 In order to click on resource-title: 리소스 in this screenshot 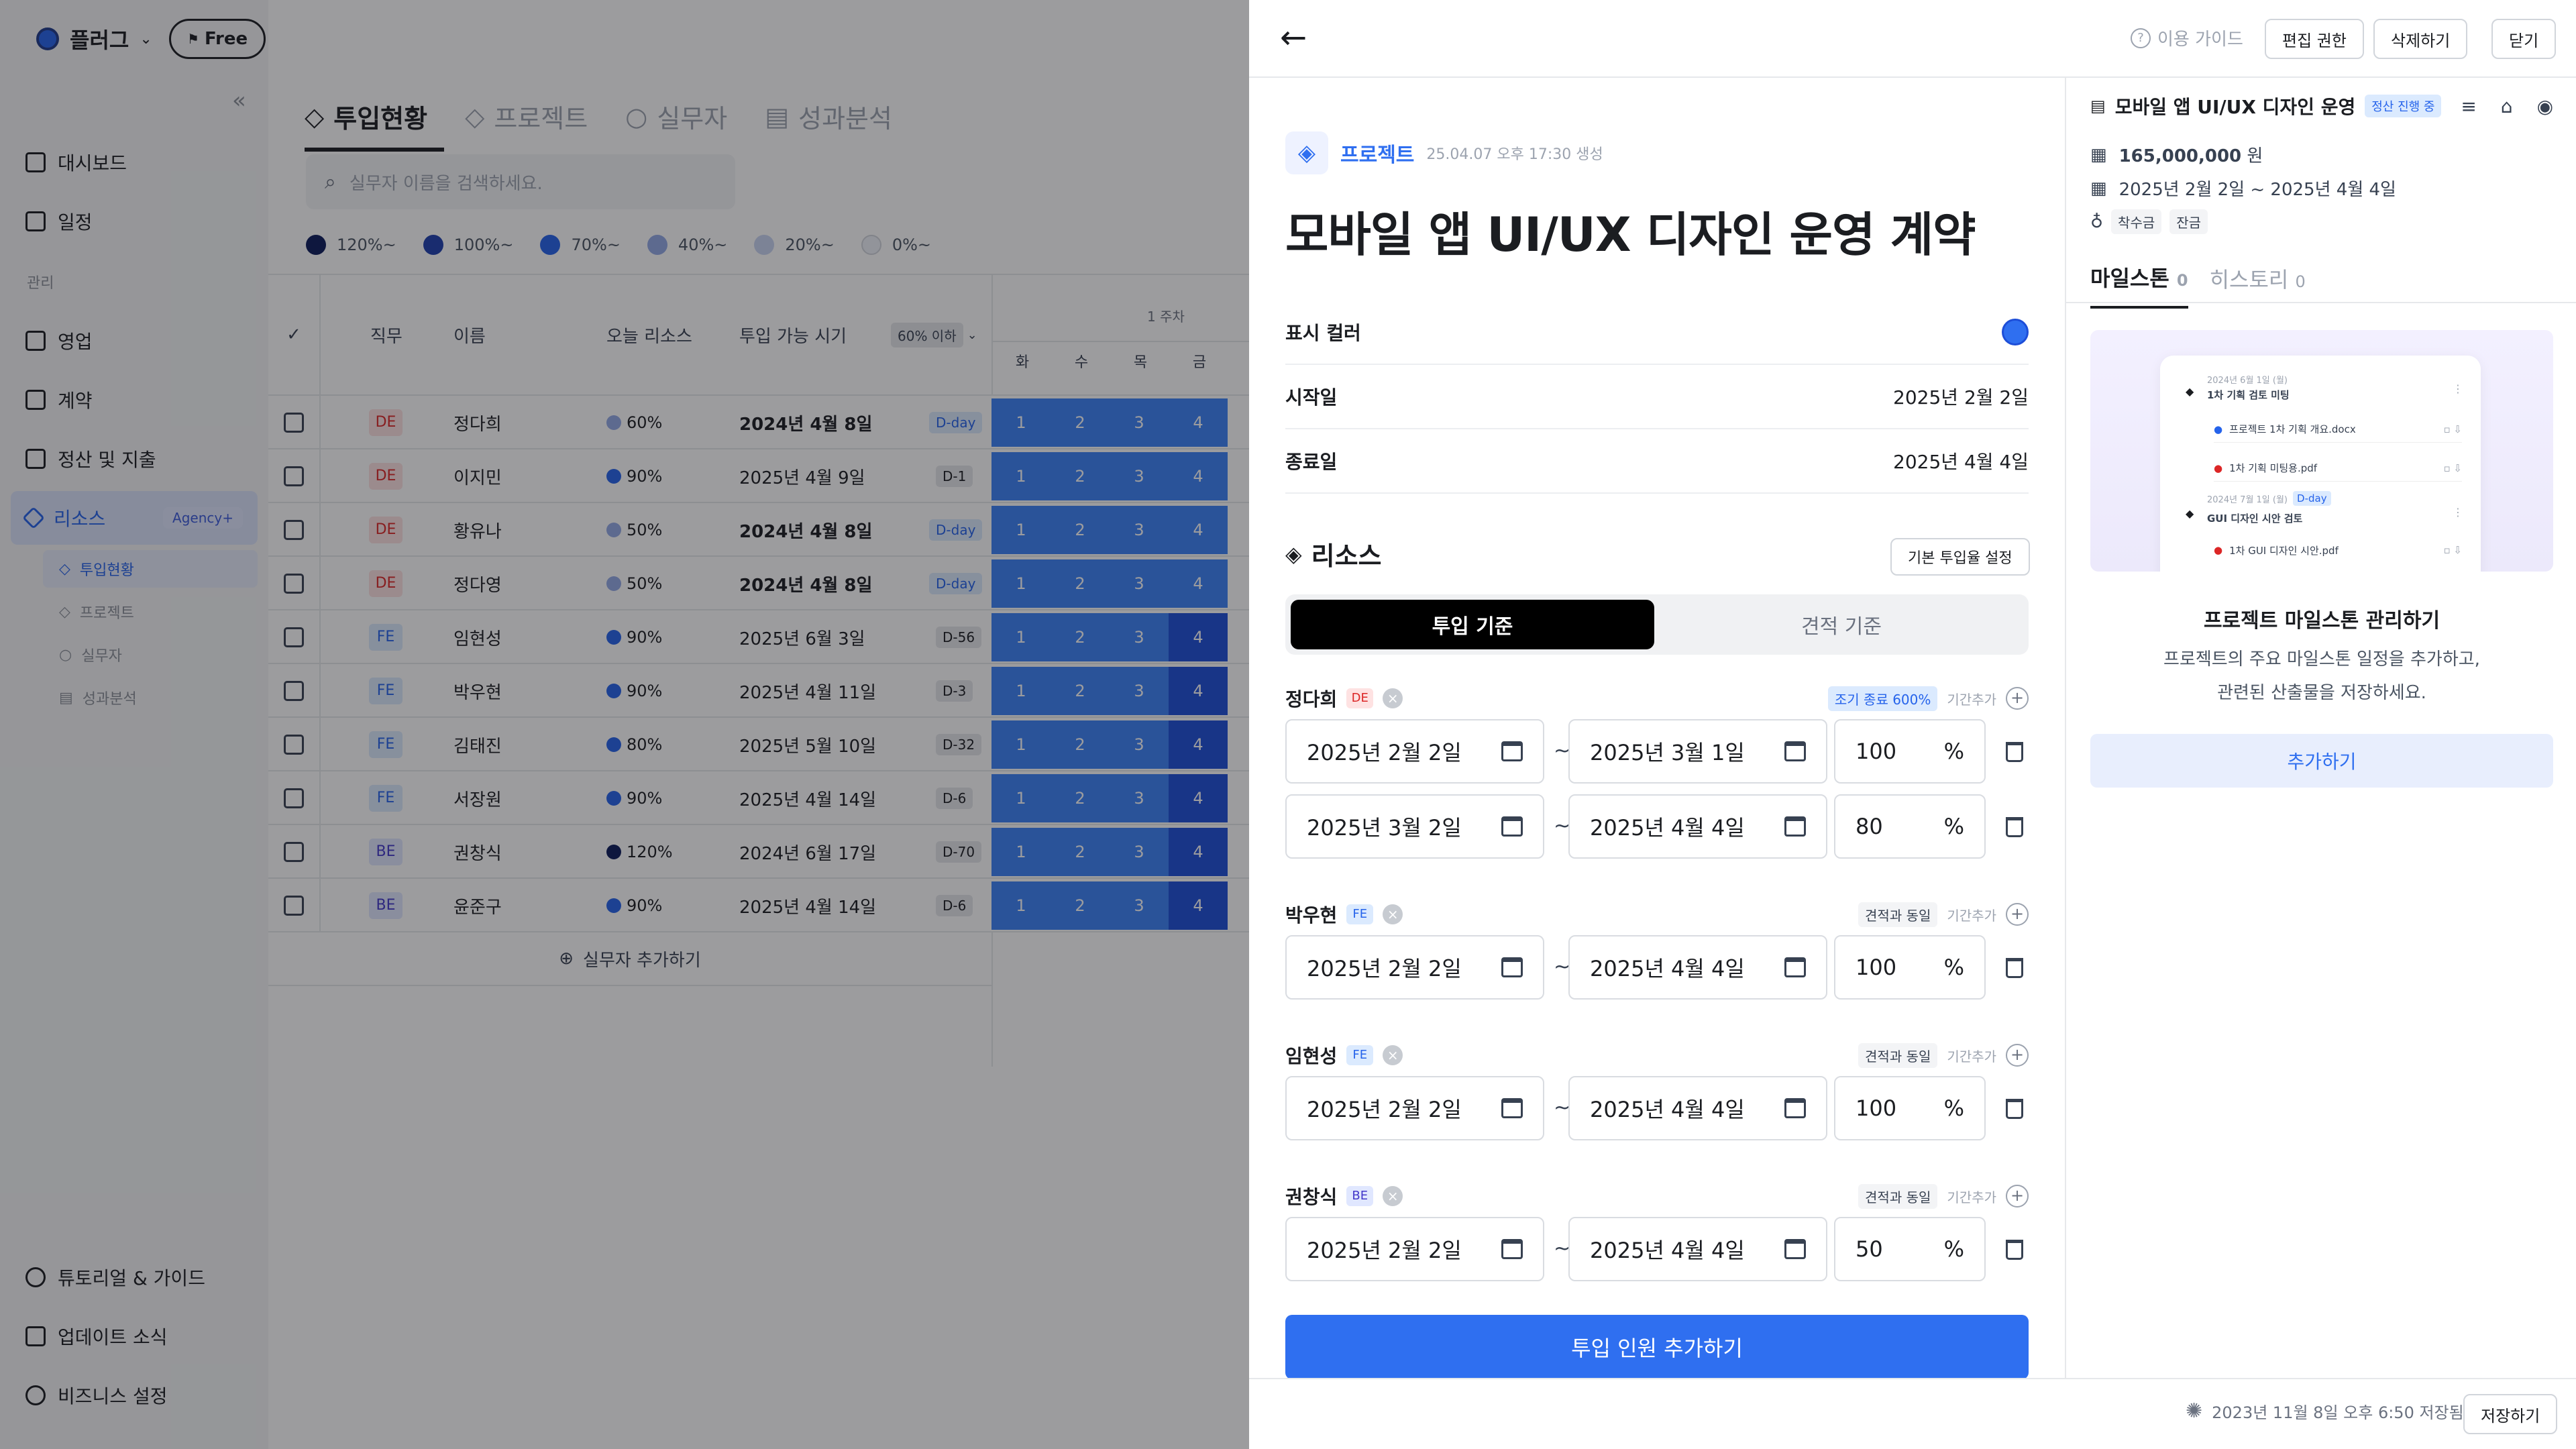, I will do `click(1346, 556)`.